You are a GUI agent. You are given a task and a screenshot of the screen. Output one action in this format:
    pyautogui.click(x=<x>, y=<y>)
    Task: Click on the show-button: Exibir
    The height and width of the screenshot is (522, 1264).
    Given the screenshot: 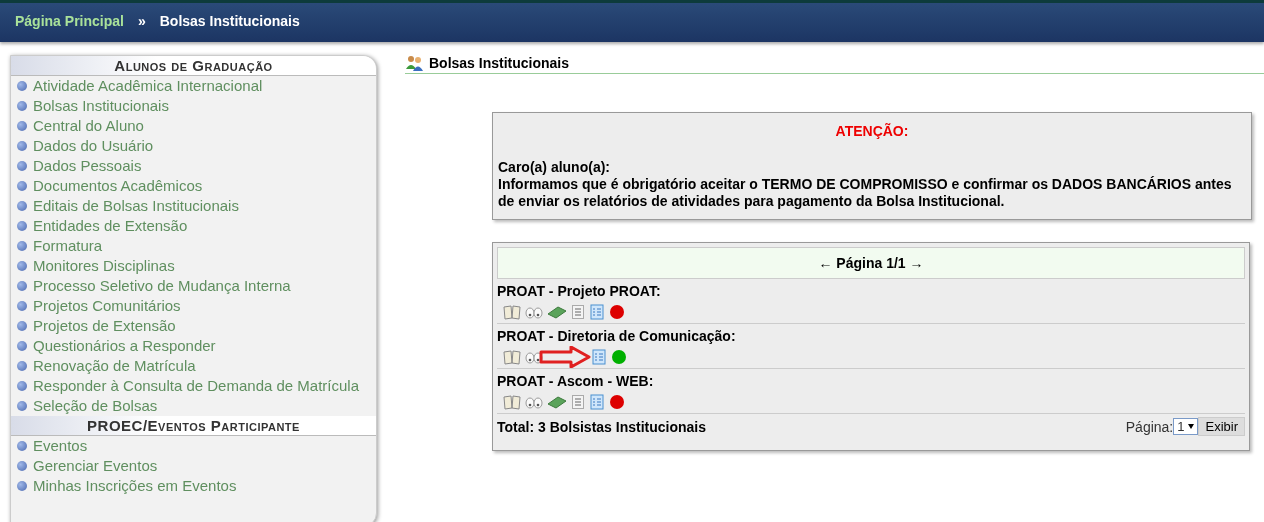 What is the action you would take?
    pyautogui.click(x=1221, y=426)
    